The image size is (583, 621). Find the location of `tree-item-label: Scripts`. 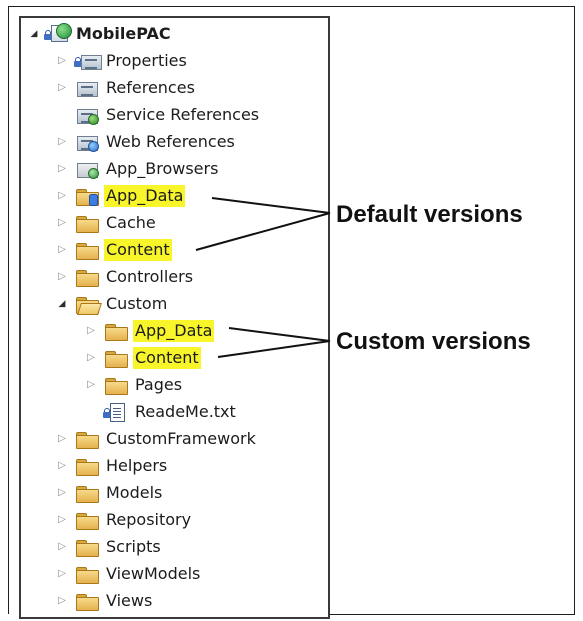

tree-item-label: Scripts is located at coordinates (133, 546).